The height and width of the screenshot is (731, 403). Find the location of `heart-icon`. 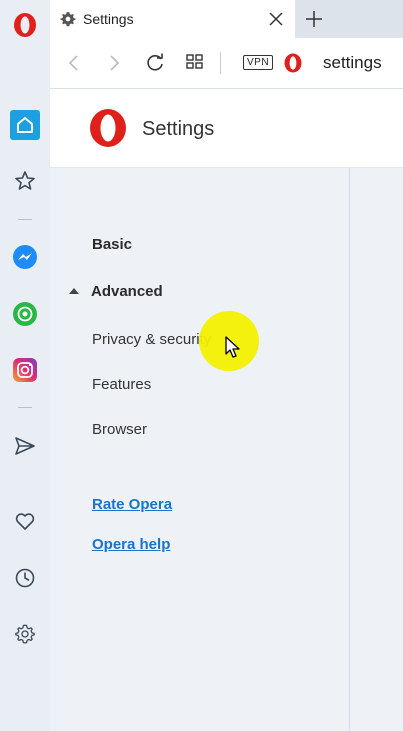

heart-icon is located at coordinates (25, 521).